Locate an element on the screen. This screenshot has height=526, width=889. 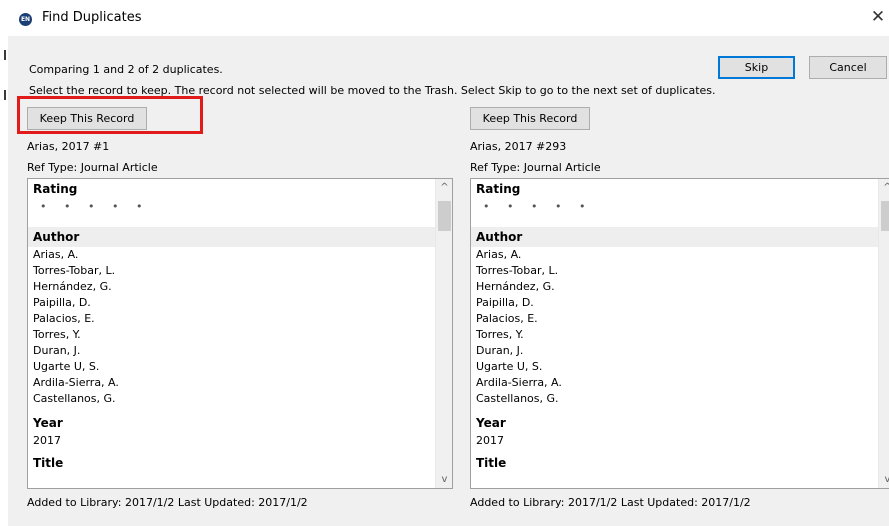
background-window-edge is located at coordinates (4, 281).